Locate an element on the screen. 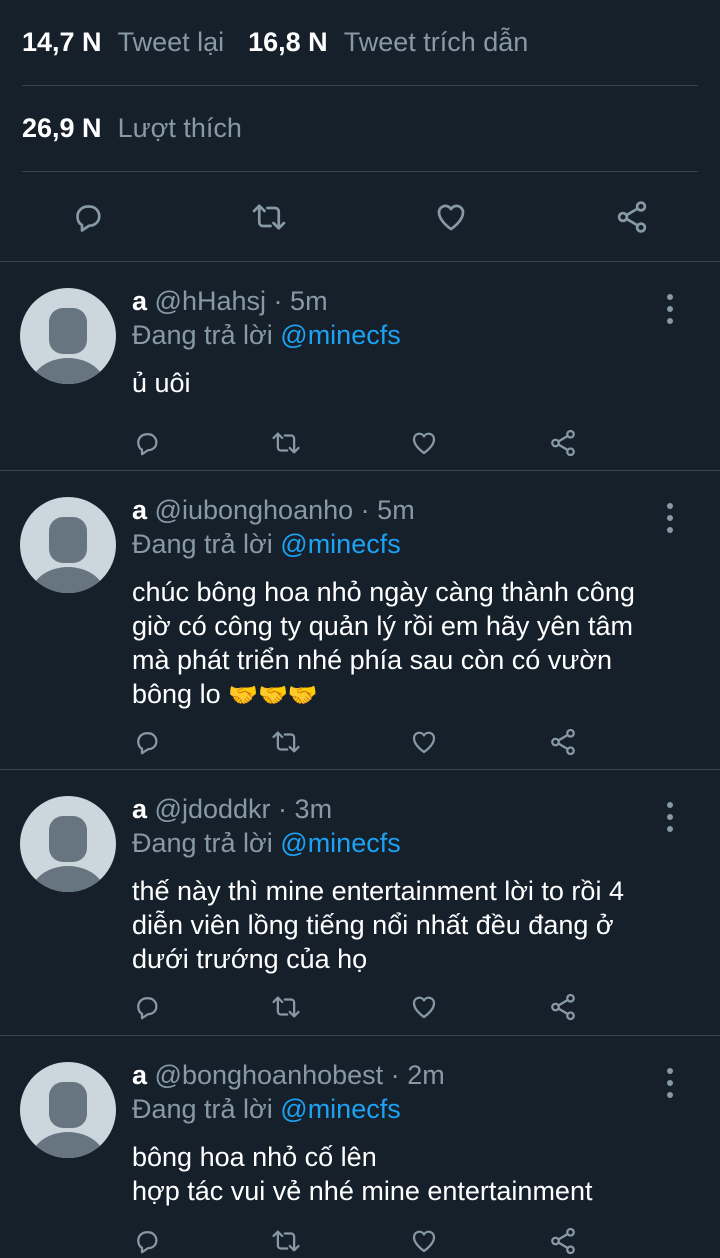 The width and height of the screenshot is (720, 1258). likes-label: Lượt thích is located at coordinates (179, 128).